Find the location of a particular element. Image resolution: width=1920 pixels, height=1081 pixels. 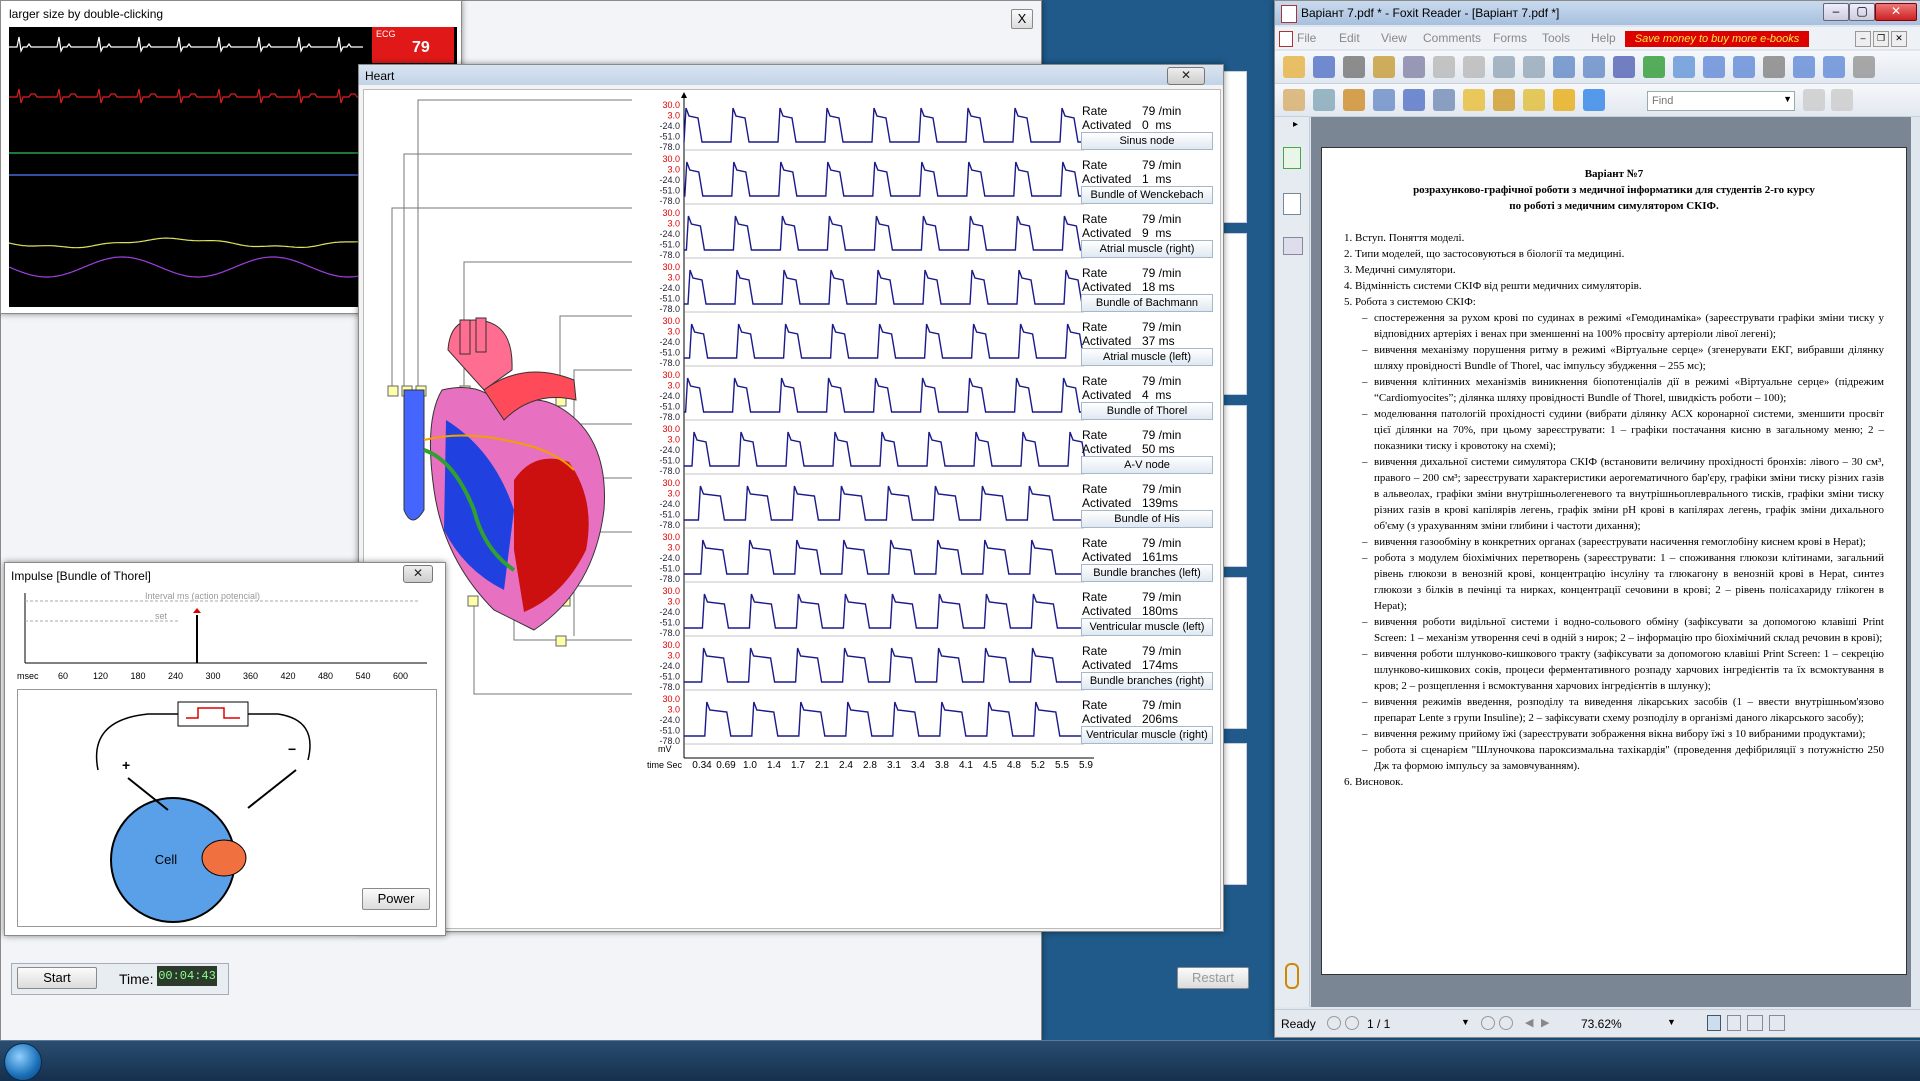

time-tick-label: 2.1 is located at coordinates (822, 765).